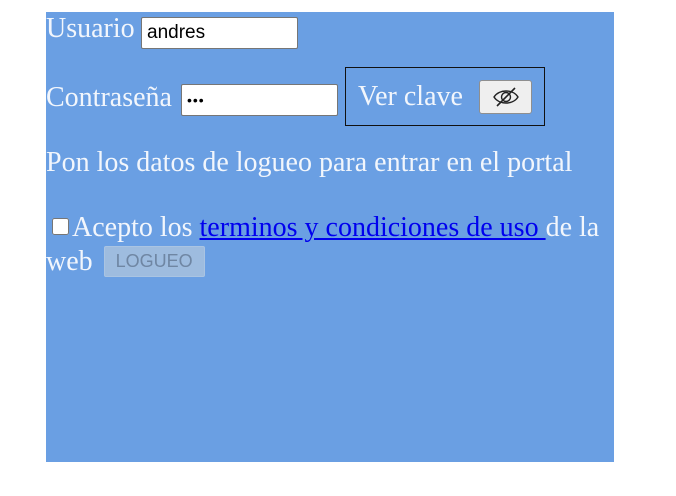 Image resolution: width=676 pixels, height=496 pixels. Describe the element at coordinates (90, 28) in the screenshot. I see `user-label: Usuario` at that location.